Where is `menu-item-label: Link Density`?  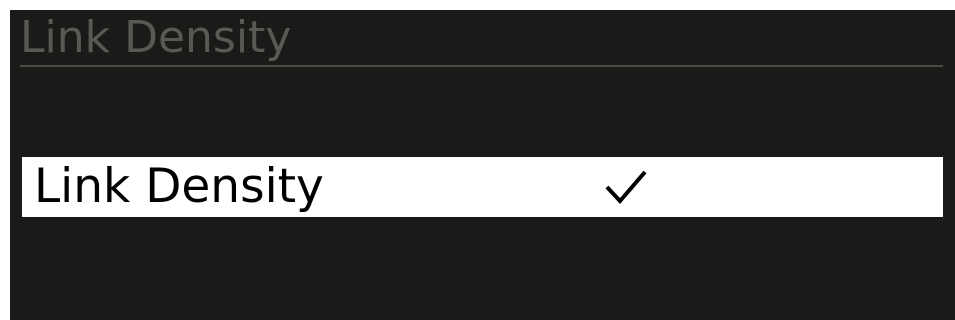 menu-item-label: Link Density is located at coordinates (179, 186).